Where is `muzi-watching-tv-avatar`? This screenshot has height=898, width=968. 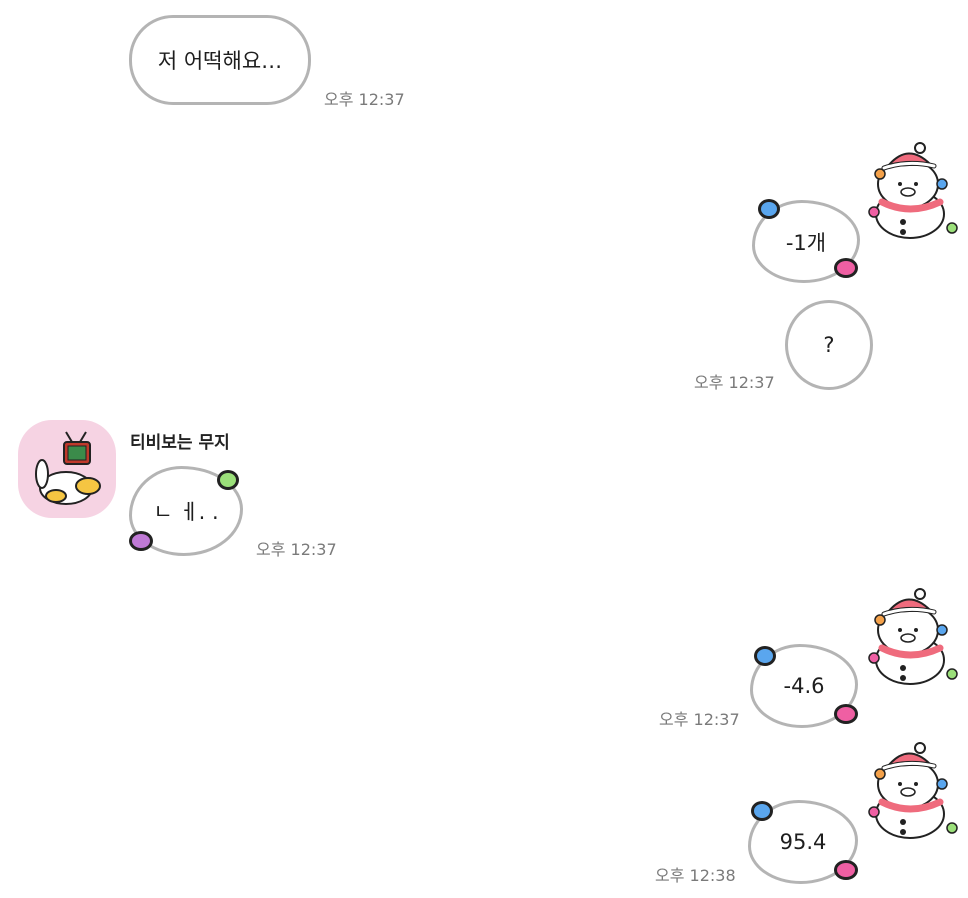
muzi-watching-tv-avatar is located at coordinates (67, 469).